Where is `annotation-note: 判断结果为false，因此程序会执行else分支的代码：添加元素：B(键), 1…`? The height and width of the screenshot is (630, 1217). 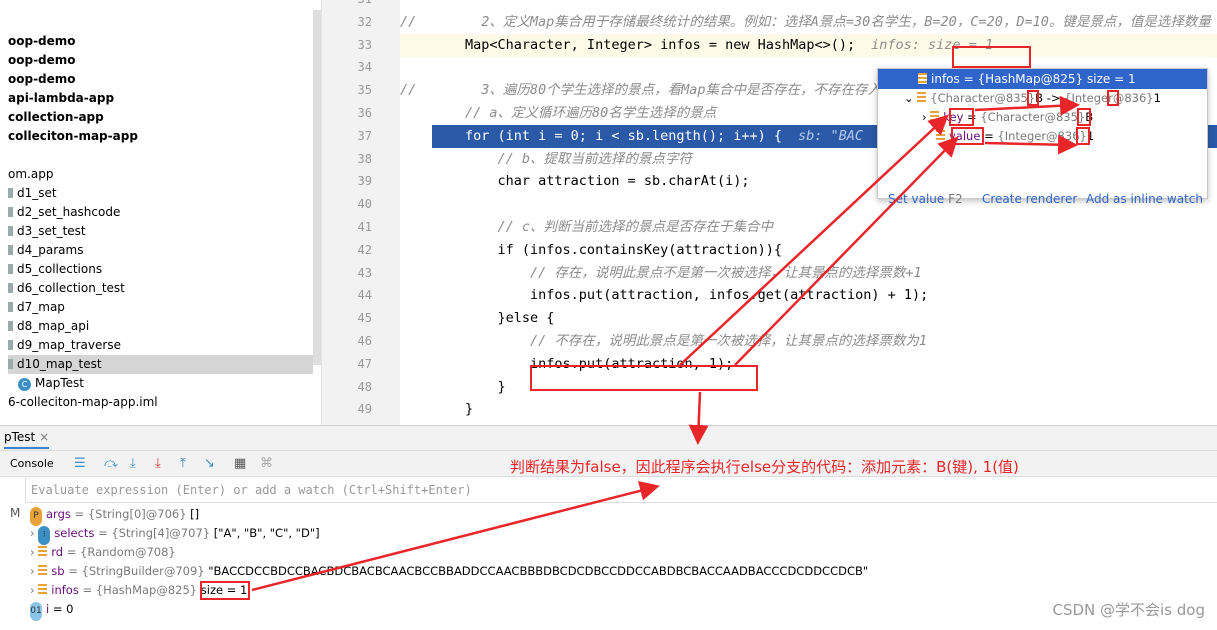
annotation-note: 判断结果为false，因此程序会执行else分支的代码：添加元素：B(键), 1… is located at coordinates (764, 467).